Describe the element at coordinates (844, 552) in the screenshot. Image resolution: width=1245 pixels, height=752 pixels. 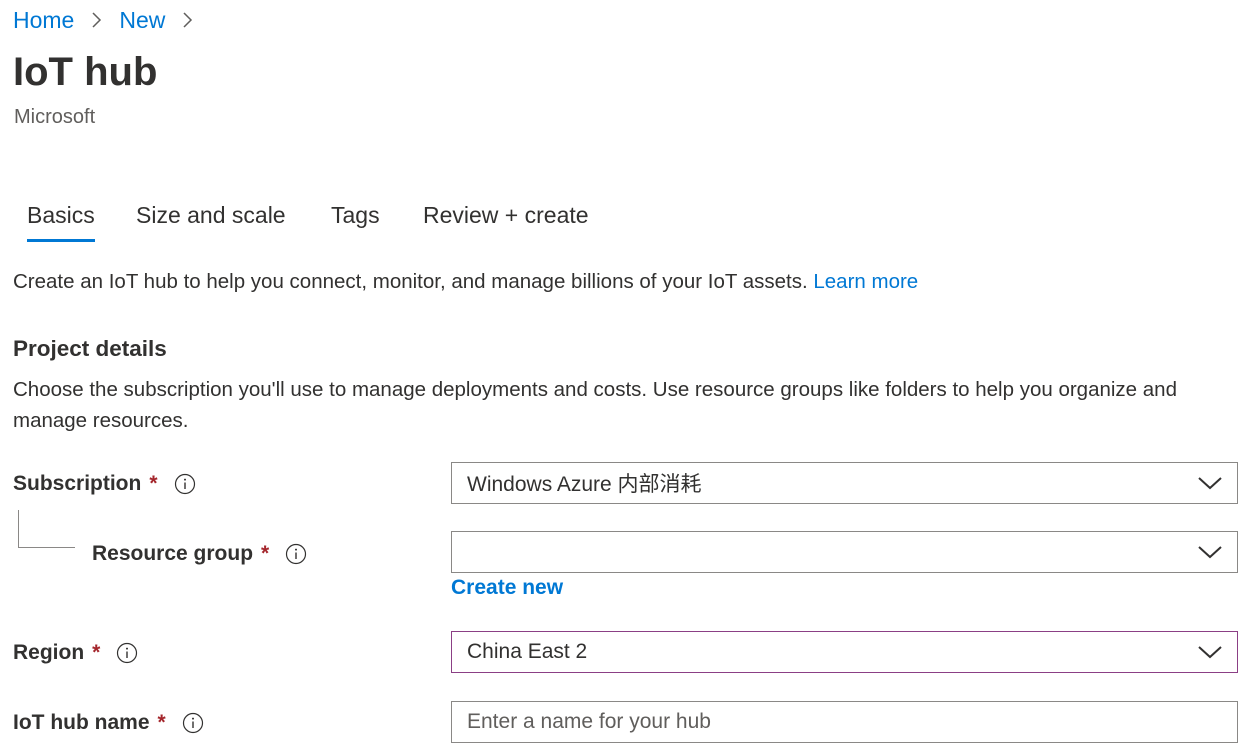
I see `resource-group-dropdown` at that location.